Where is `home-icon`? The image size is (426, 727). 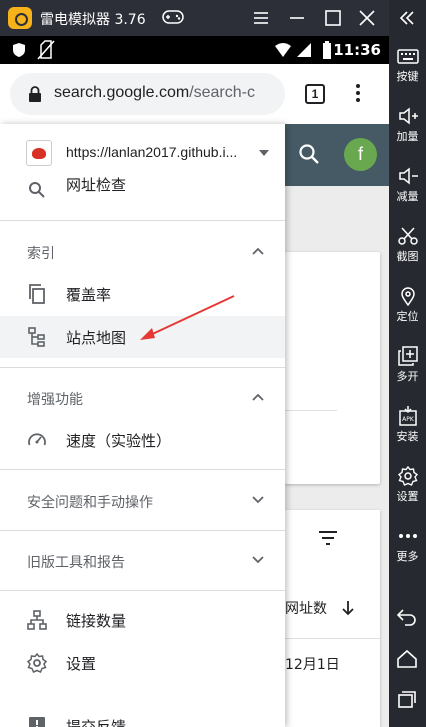 home-icon is located at coordinates (407, 659).